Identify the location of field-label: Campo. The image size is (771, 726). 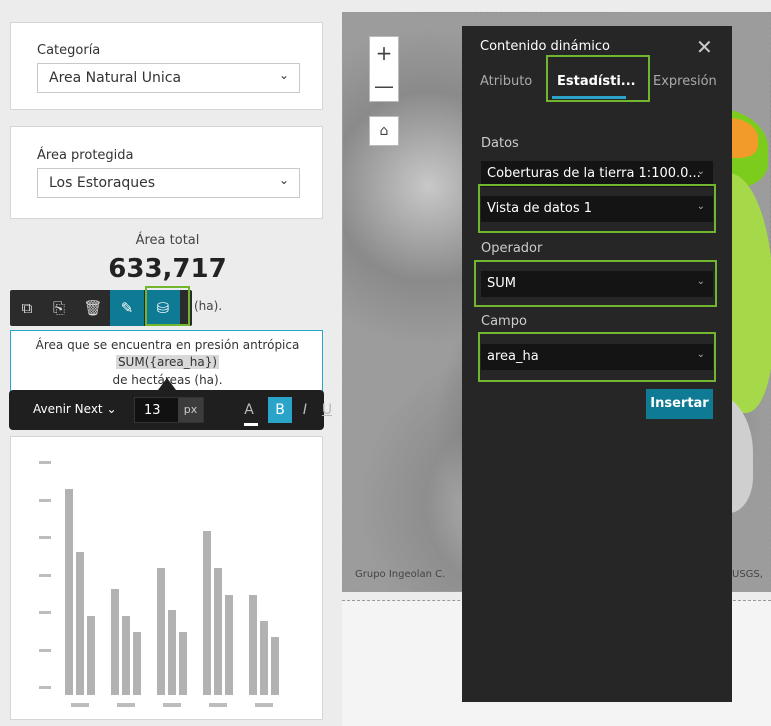
(504, 321).